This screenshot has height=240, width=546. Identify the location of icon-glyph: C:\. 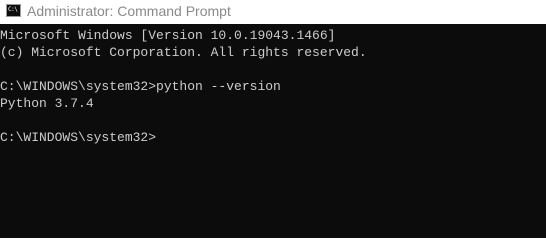
(13, 9).